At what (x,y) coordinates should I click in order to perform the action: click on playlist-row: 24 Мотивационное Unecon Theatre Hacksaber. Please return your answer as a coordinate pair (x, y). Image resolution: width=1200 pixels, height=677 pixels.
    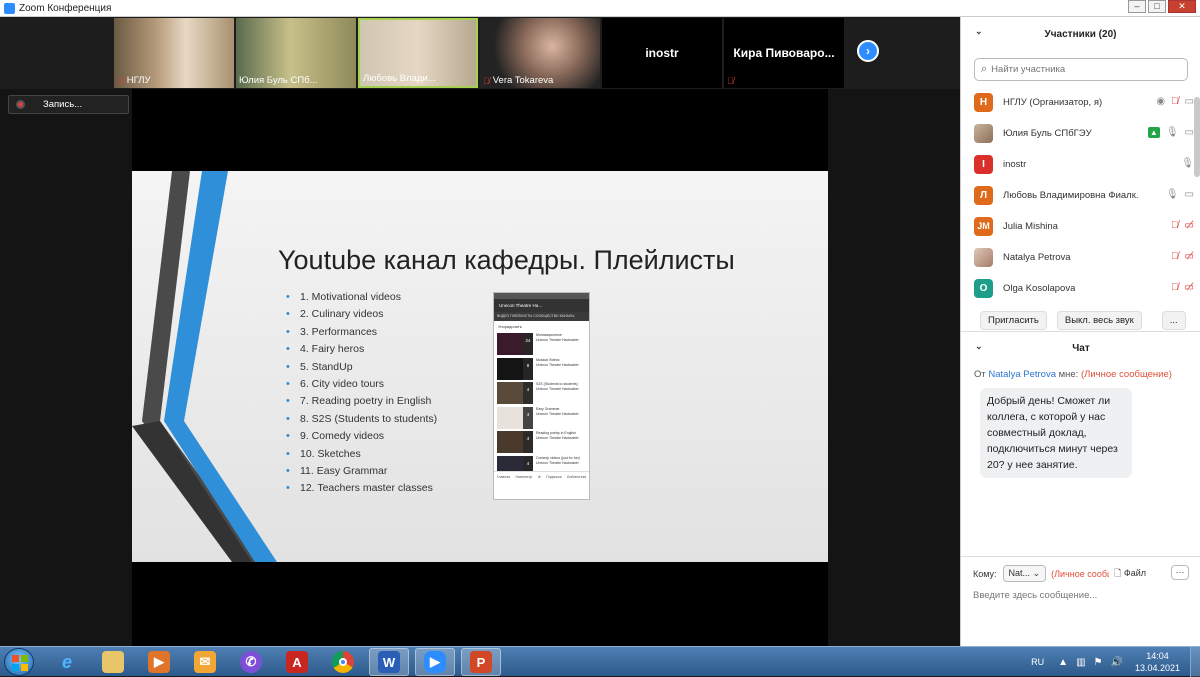
    Looking at the image, I should click on (541, 344).